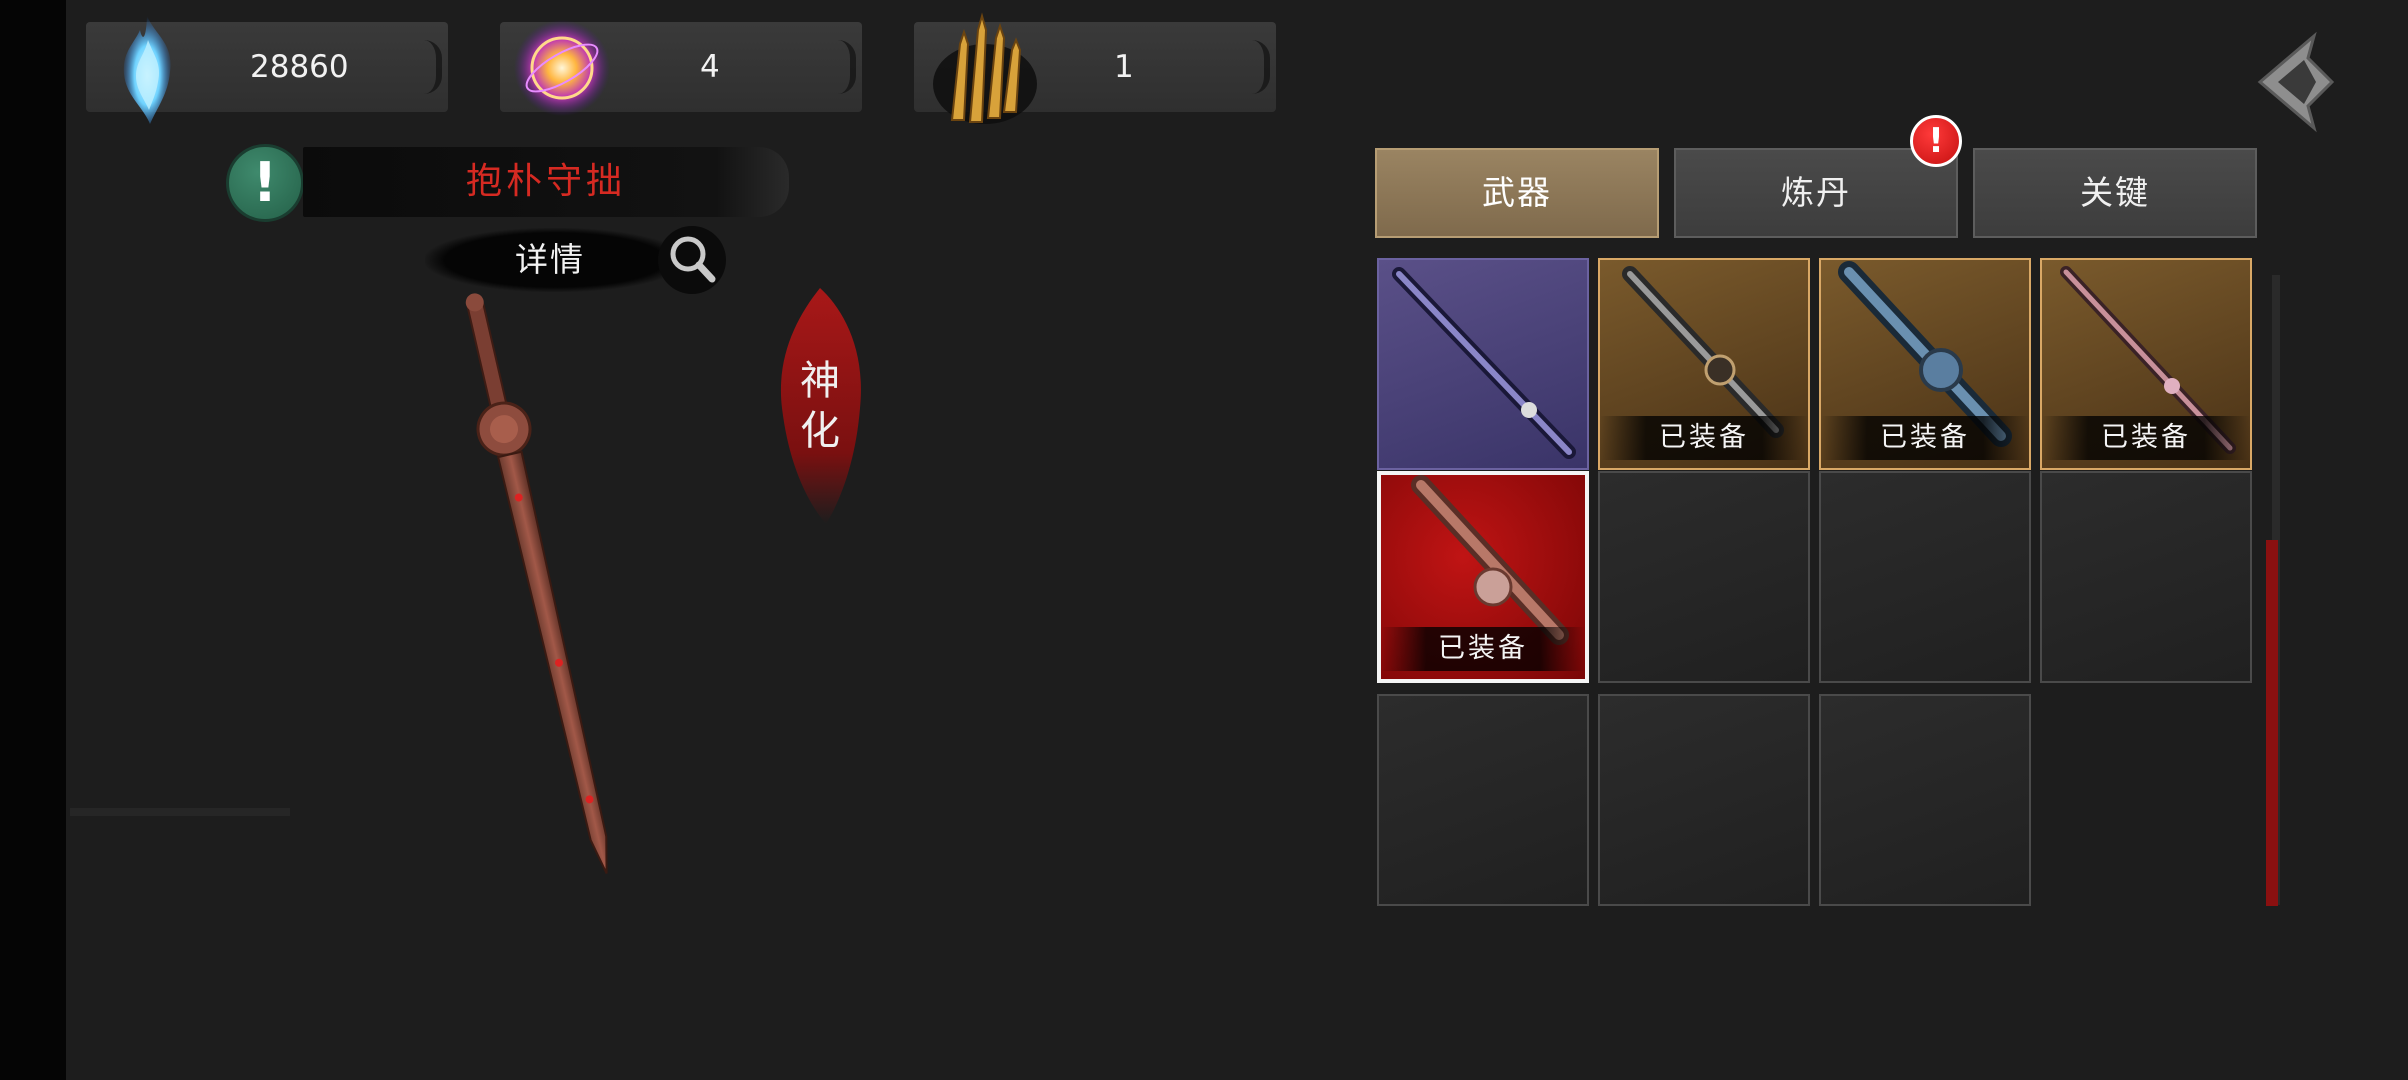 The image size is (2408, 1080). Describe the element at coordinates (265, 183) in the screenshot. I see `new-item-alert-icon: !` at that location.